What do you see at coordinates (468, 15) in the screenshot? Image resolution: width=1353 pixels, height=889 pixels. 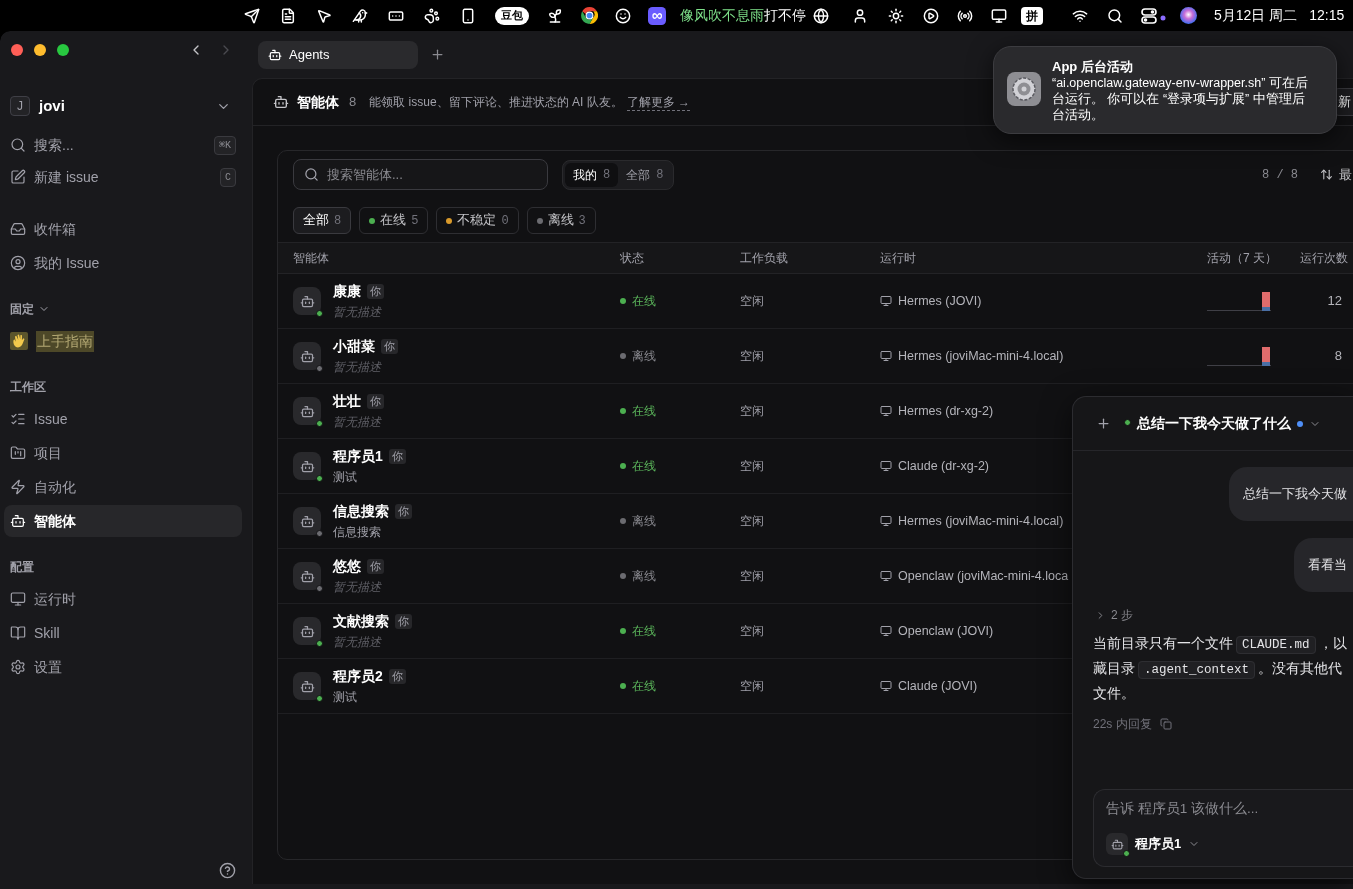 I see `phone-icon` at bounding box center [468, 15].